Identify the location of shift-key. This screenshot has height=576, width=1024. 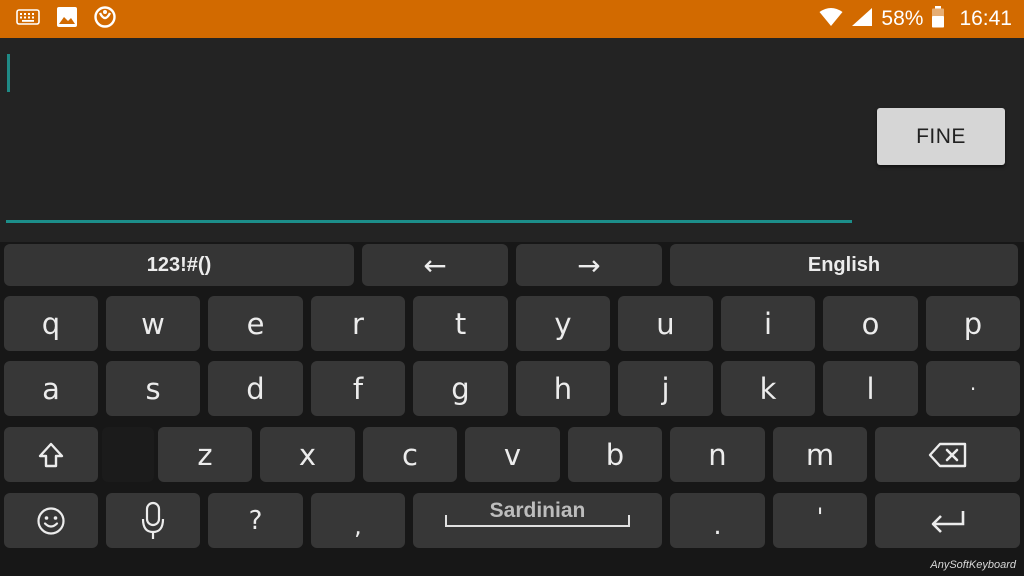
(51, 454).